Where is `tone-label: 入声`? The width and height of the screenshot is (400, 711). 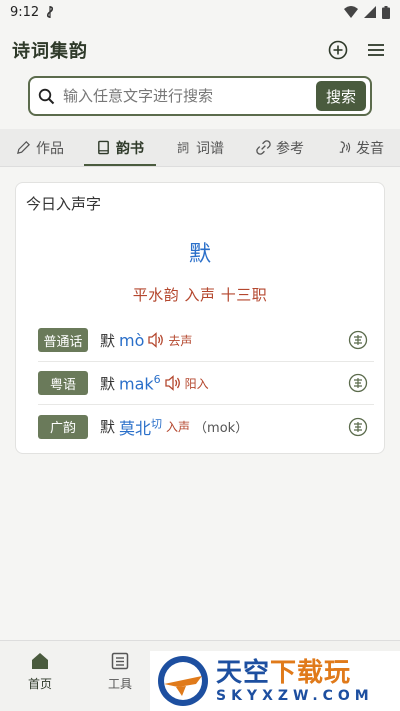 tone-label: 入声 is located at coordinates (178, 427).